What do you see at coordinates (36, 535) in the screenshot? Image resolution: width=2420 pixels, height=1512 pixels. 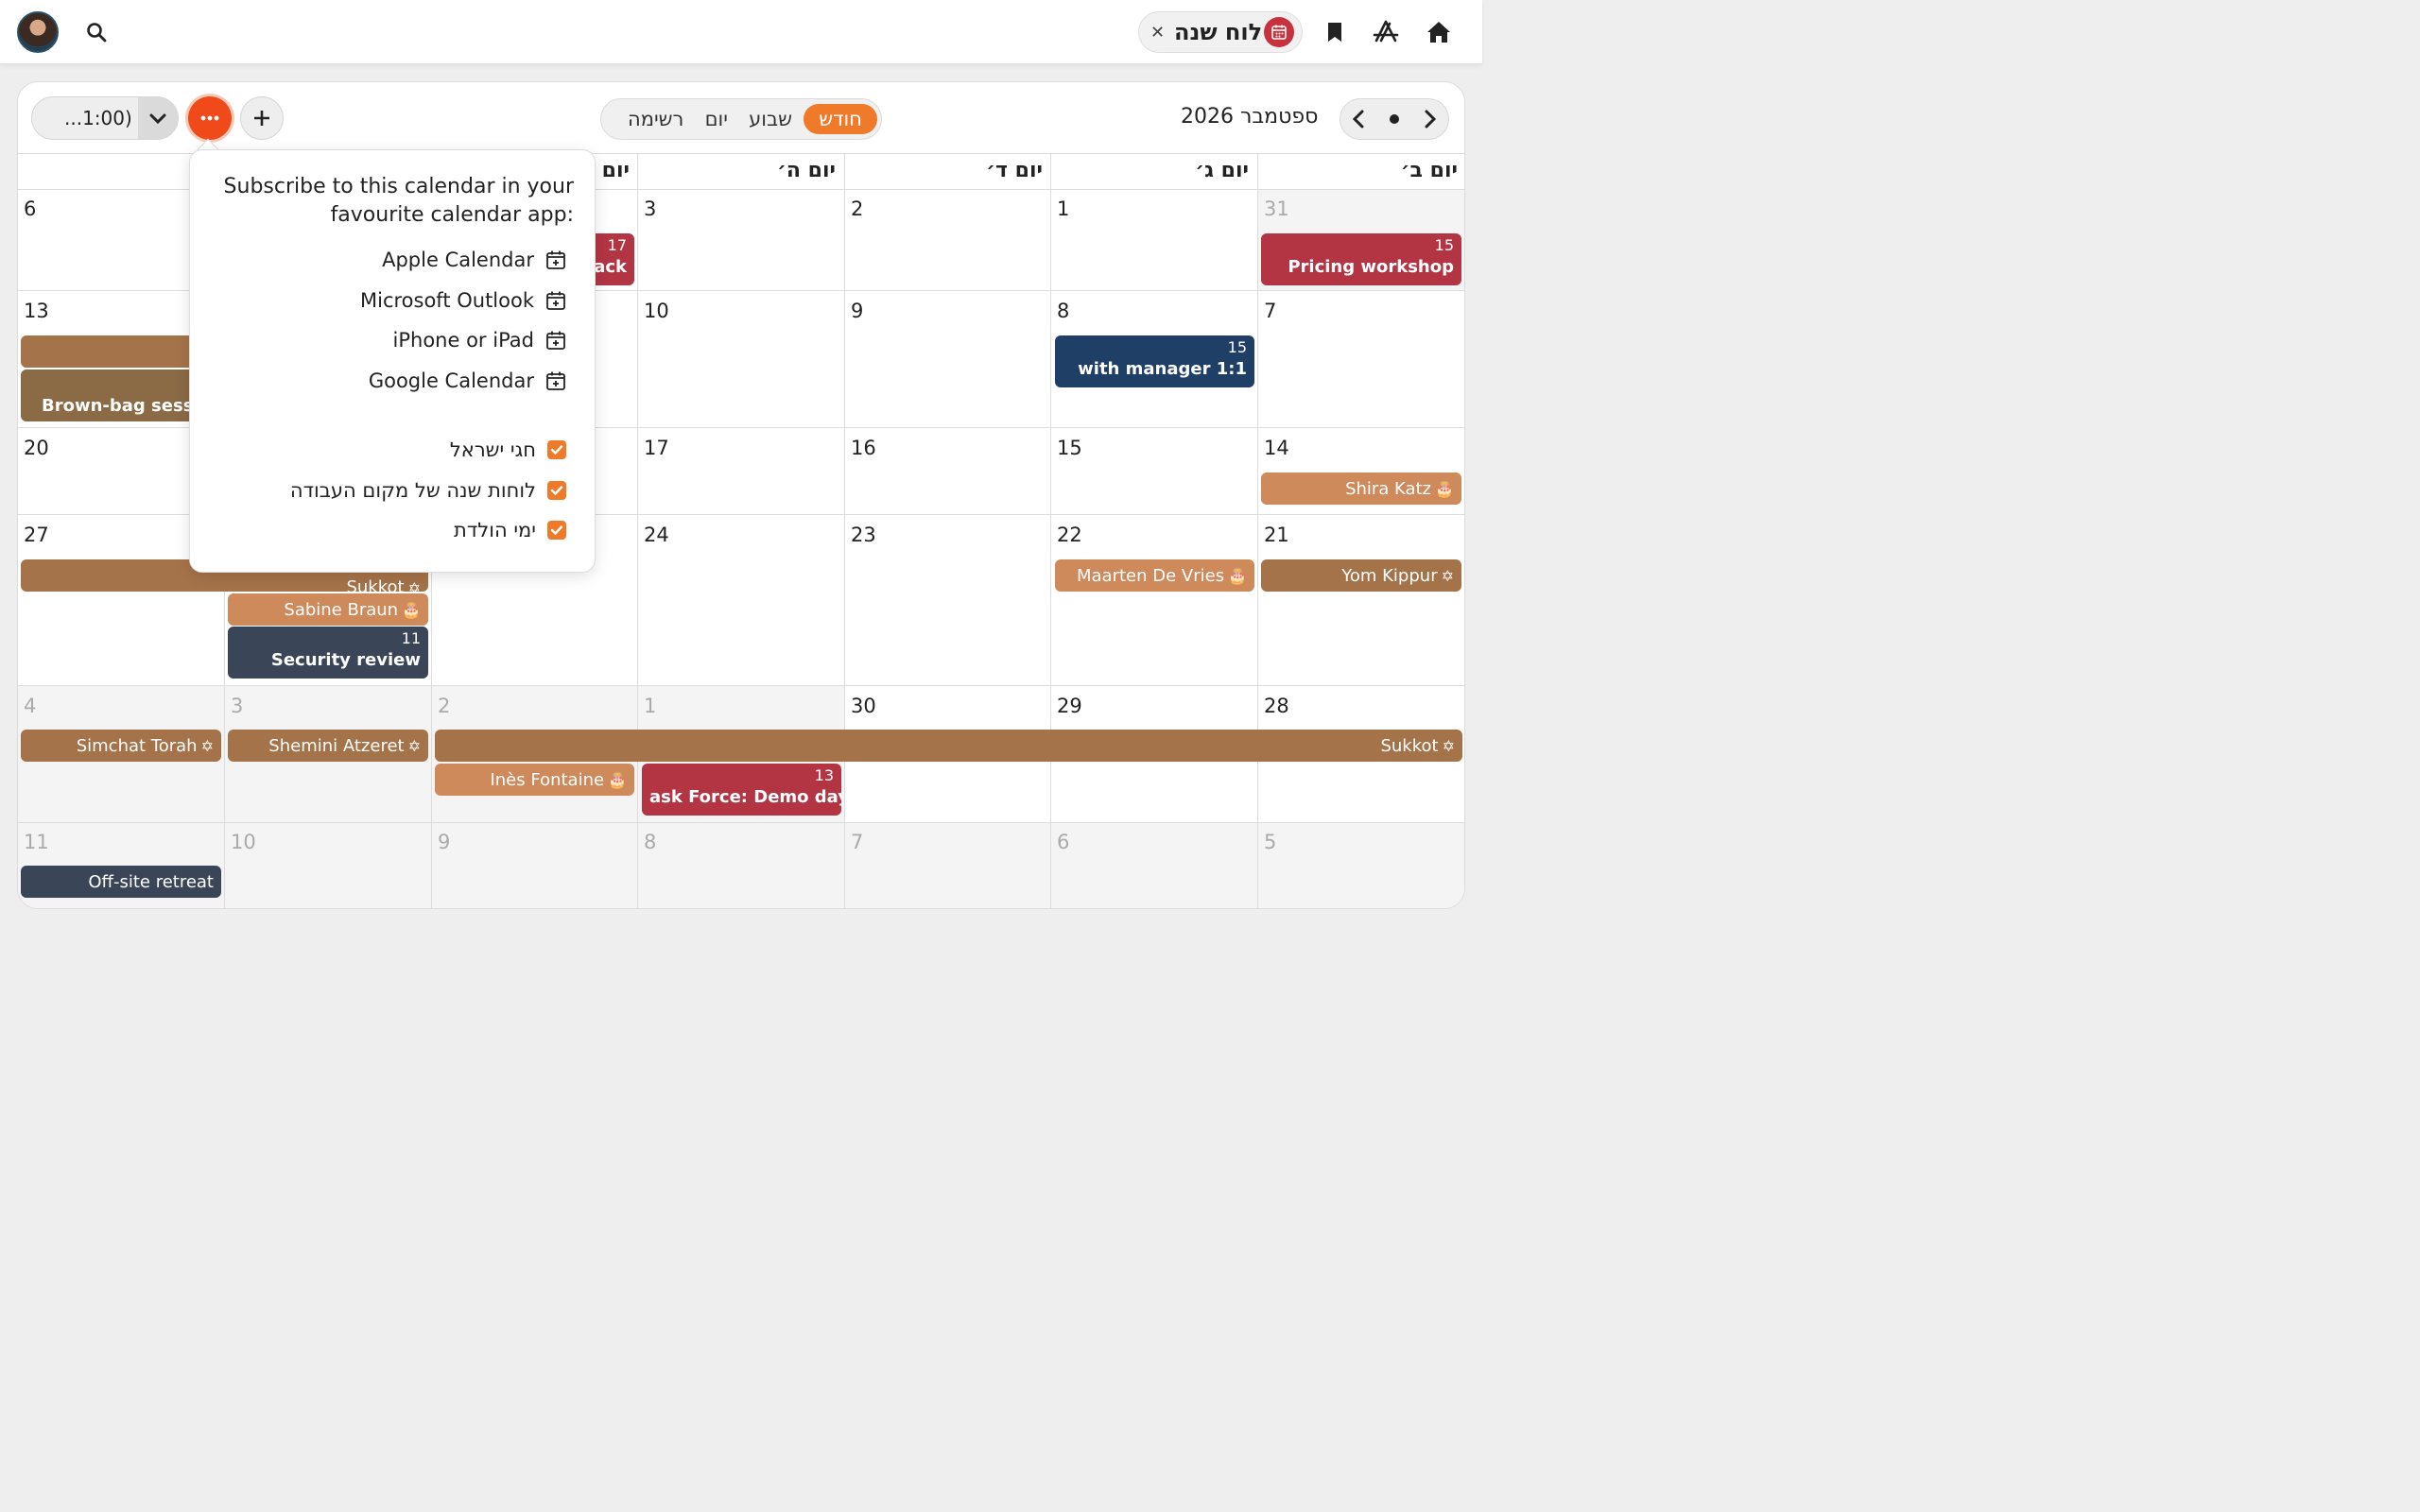 I see `day-number: 27` at bounding box center [36, 535].